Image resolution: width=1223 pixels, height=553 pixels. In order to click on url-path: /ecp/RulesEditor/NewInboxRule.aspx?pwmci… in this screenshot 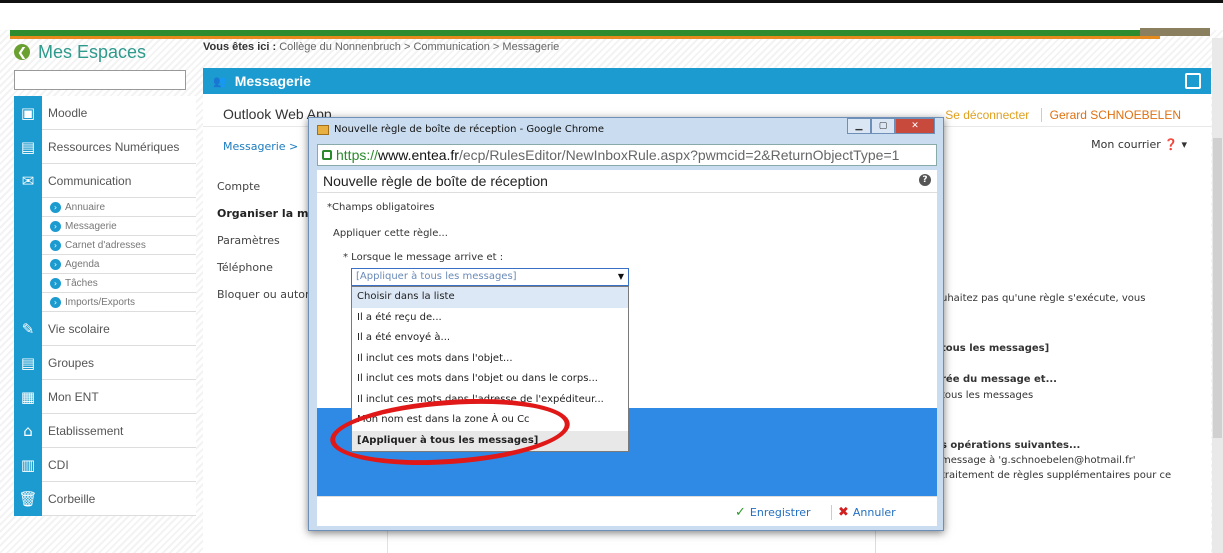, I will do `click(679, 155)`.